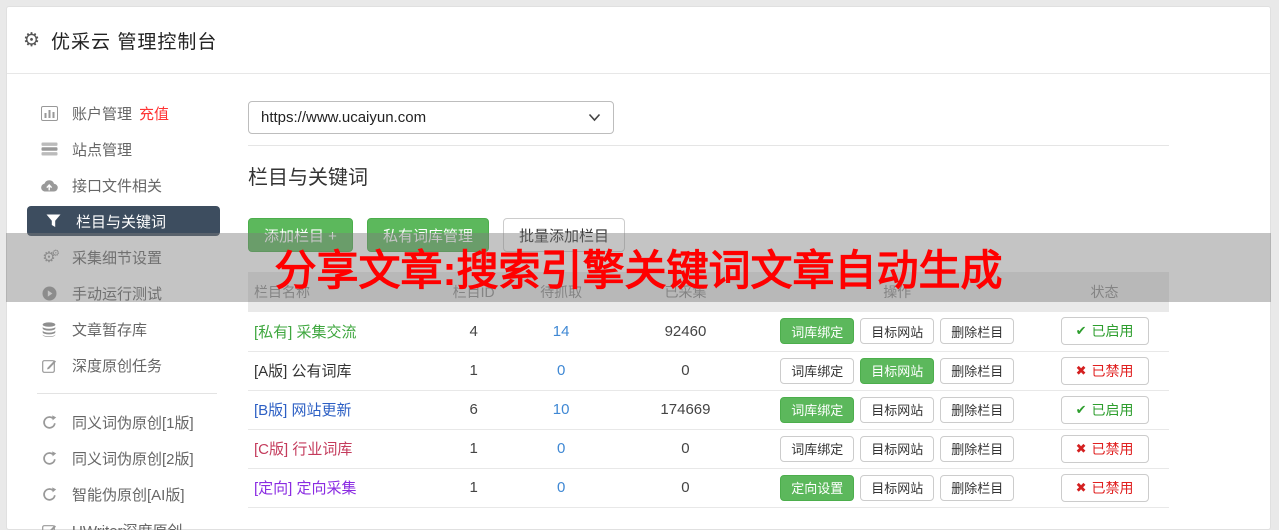 Image resolution: width=1279 pixels, height=530 pixels. What do you see at coordinates (133, 459) in the screenshot?
I see `sidebar-item-label: 同义词伪原创[2版]` at bounding box center [133, 459].